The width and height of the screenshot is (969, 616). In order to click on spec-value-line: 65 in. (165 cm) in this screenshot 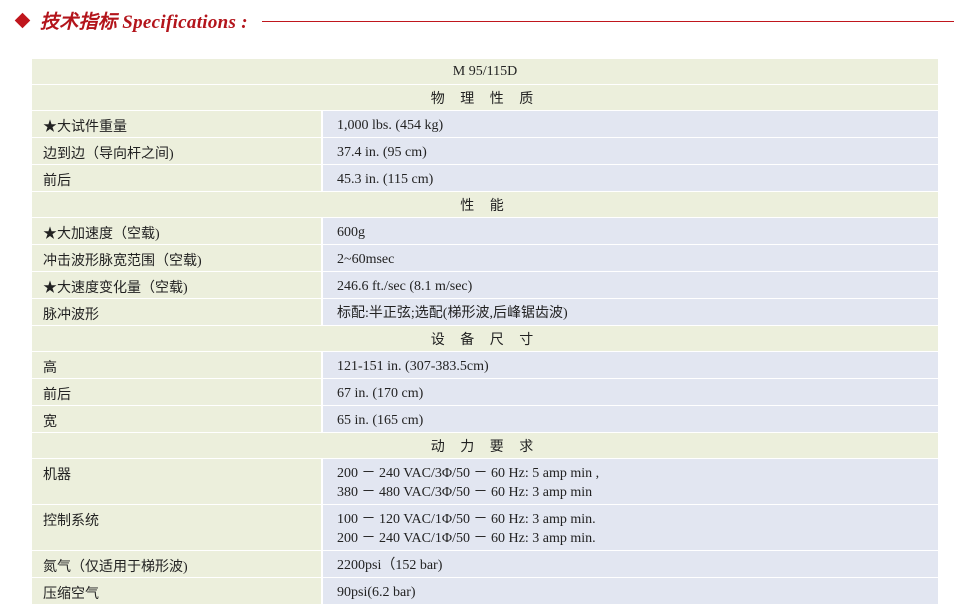, I will do `click(380, 420)`.